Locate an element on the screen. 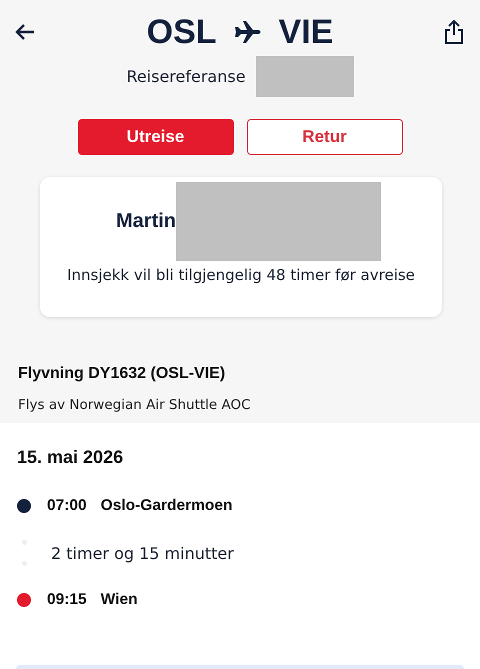  operator-text: Flys av Norwegian Air Shuttle AOC is located at coordinates (135, 405).